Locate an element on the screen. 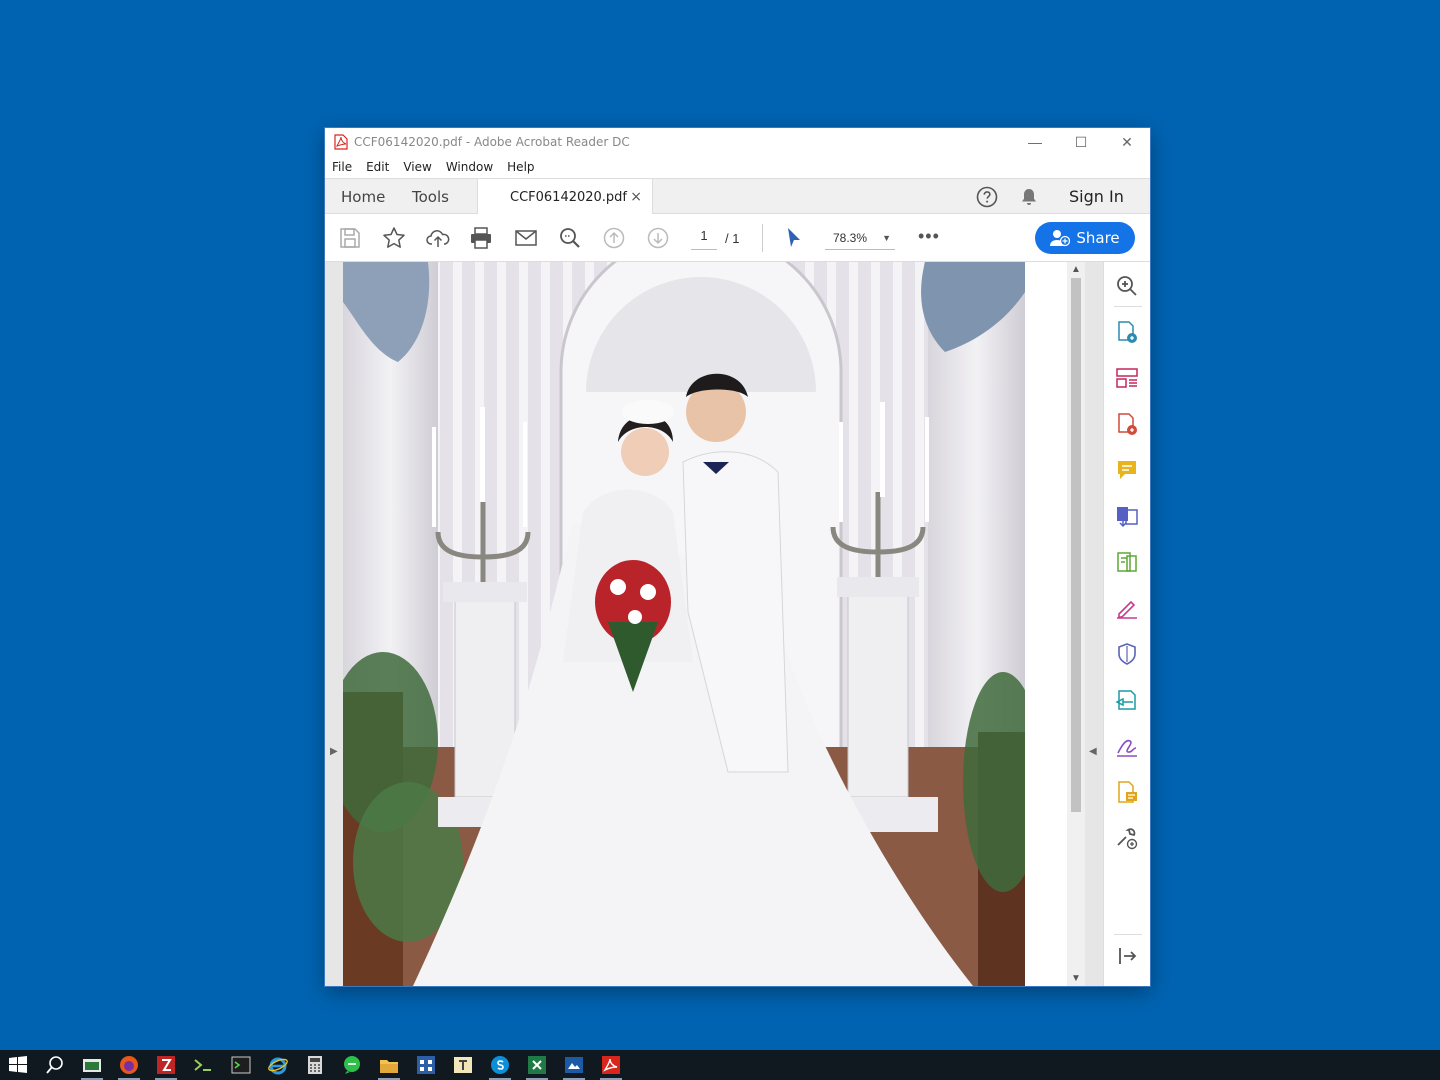 The width and height of the screenshot is (1440, 1080). acrobat-app-icon is located at coordinates (341, 142).